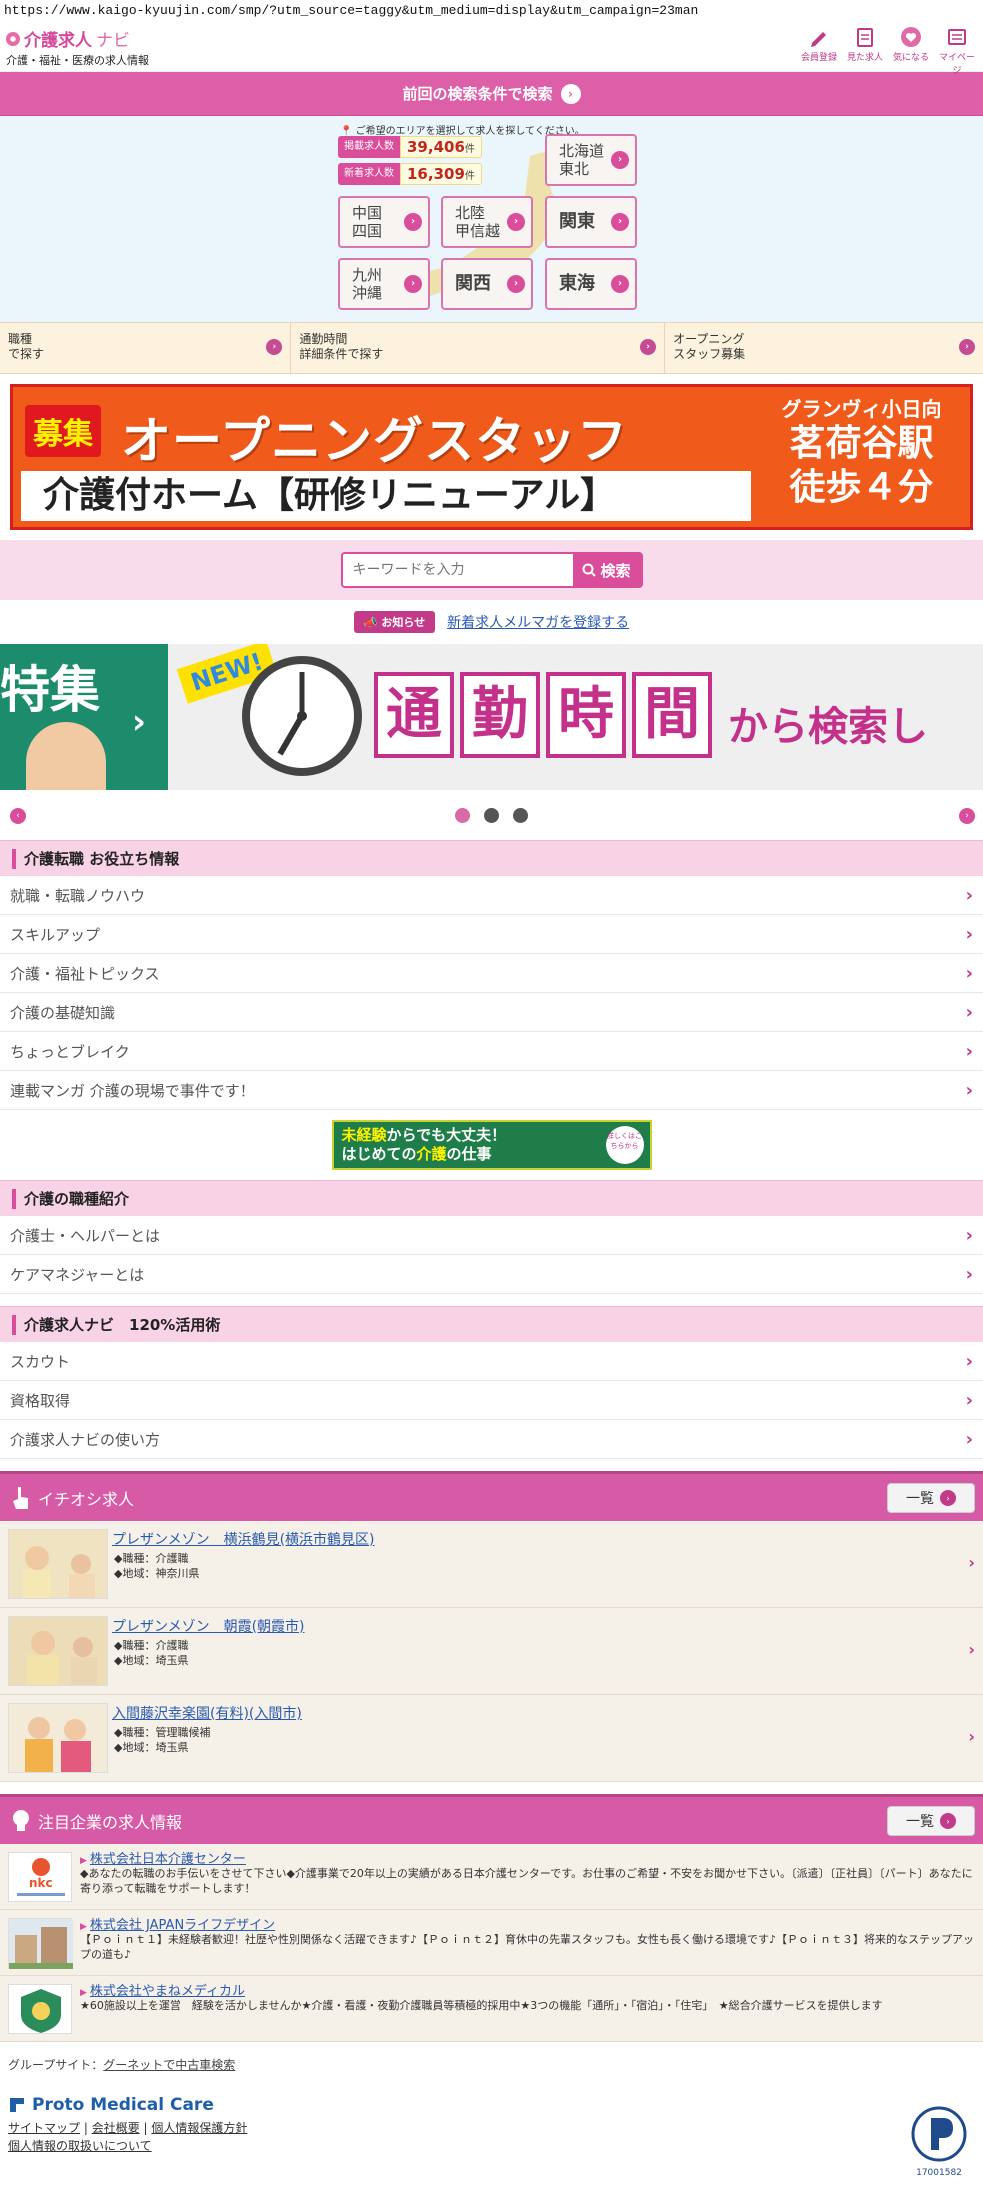 The width and height of the screenshot is (983, 2202). What do you see at coordinates (26, 354) in the screenshot?
I see `nav-label-2: で探す` at bounding box center [26, 354].